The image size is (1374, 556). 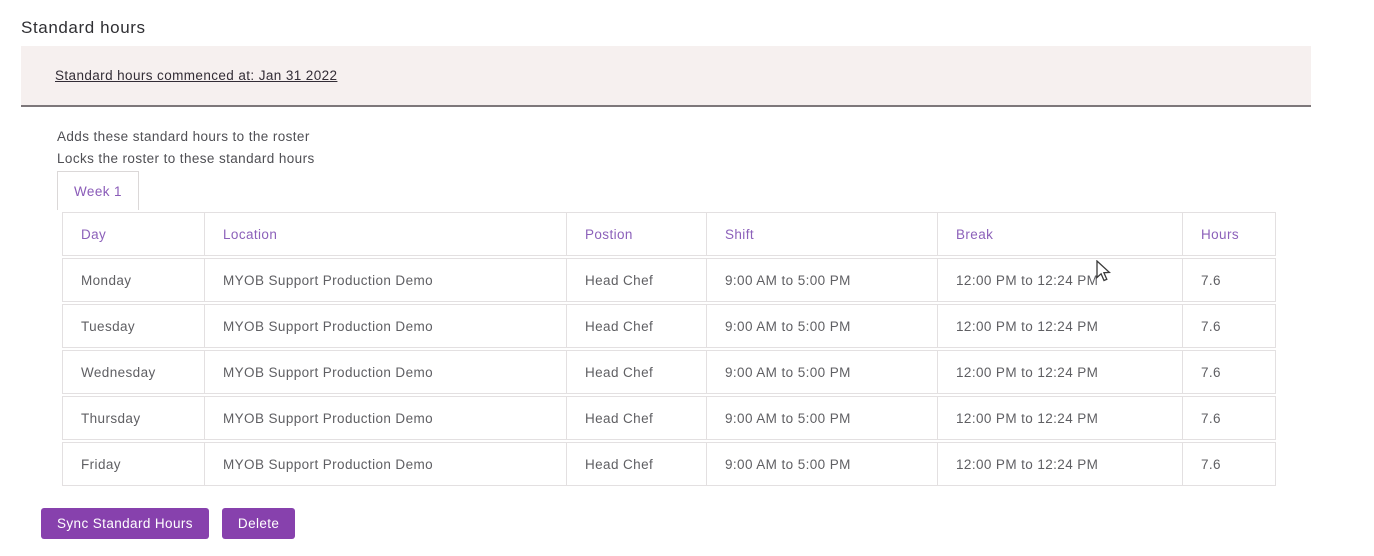 I want to click on cell-day: Thursday, so click(x=133, y=418).